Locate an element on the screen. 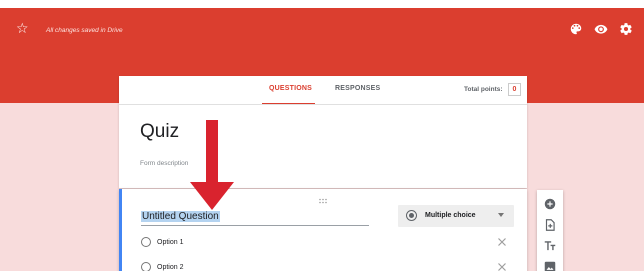 The width and height of the screenshot is (644, 271). tab-responses: RESPONSES is located at coordinates (357, 88).